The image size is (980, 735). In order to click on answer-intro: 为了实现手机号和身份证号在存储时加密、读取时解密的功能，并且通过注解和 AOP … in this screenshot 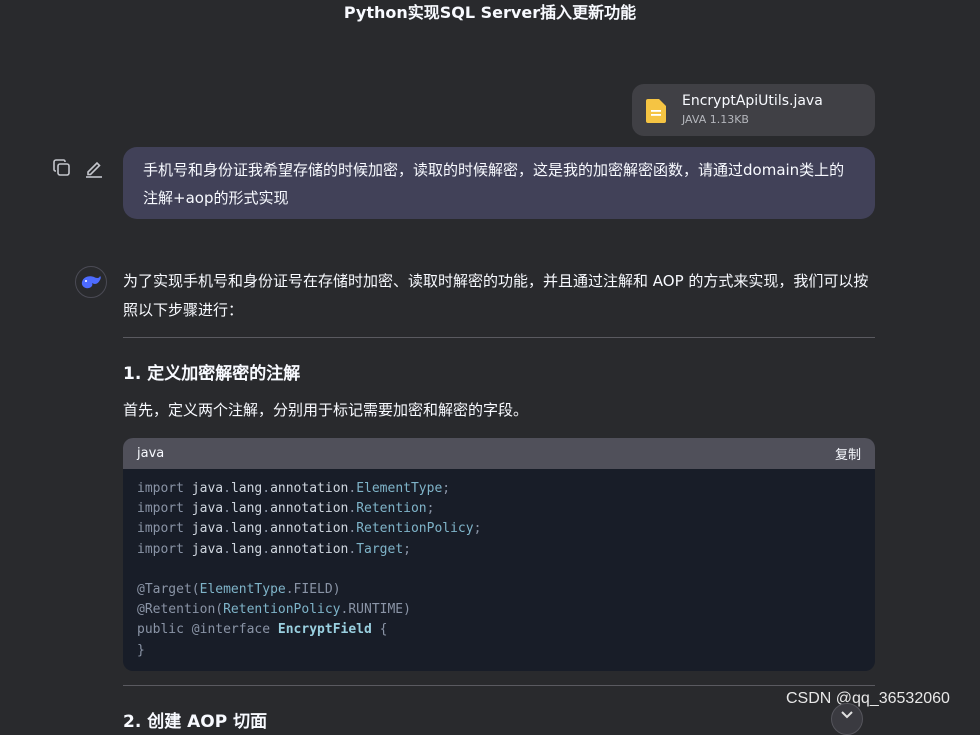, I will do `click(496, 295)`.